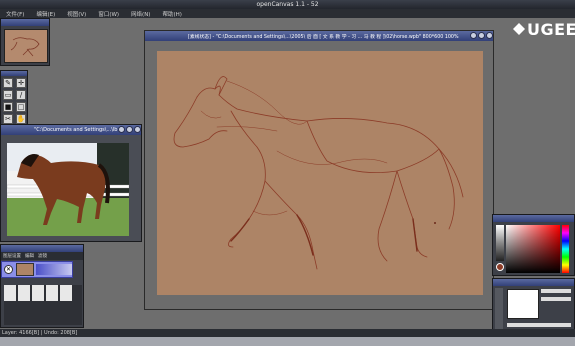 The width and height of the screenshot is (575, 346). What do you see at coordinates (533, 282) in the screenshot?
I see `brush-title-bar` at bounding box center [533, 282].